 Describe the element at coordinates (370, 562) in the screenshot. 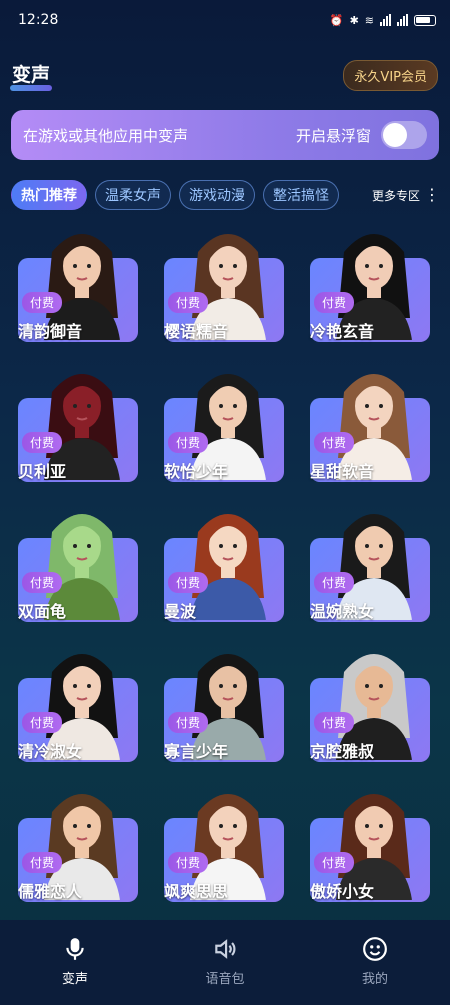

I see `voice-card: 付费 温婉熟女` at that location.